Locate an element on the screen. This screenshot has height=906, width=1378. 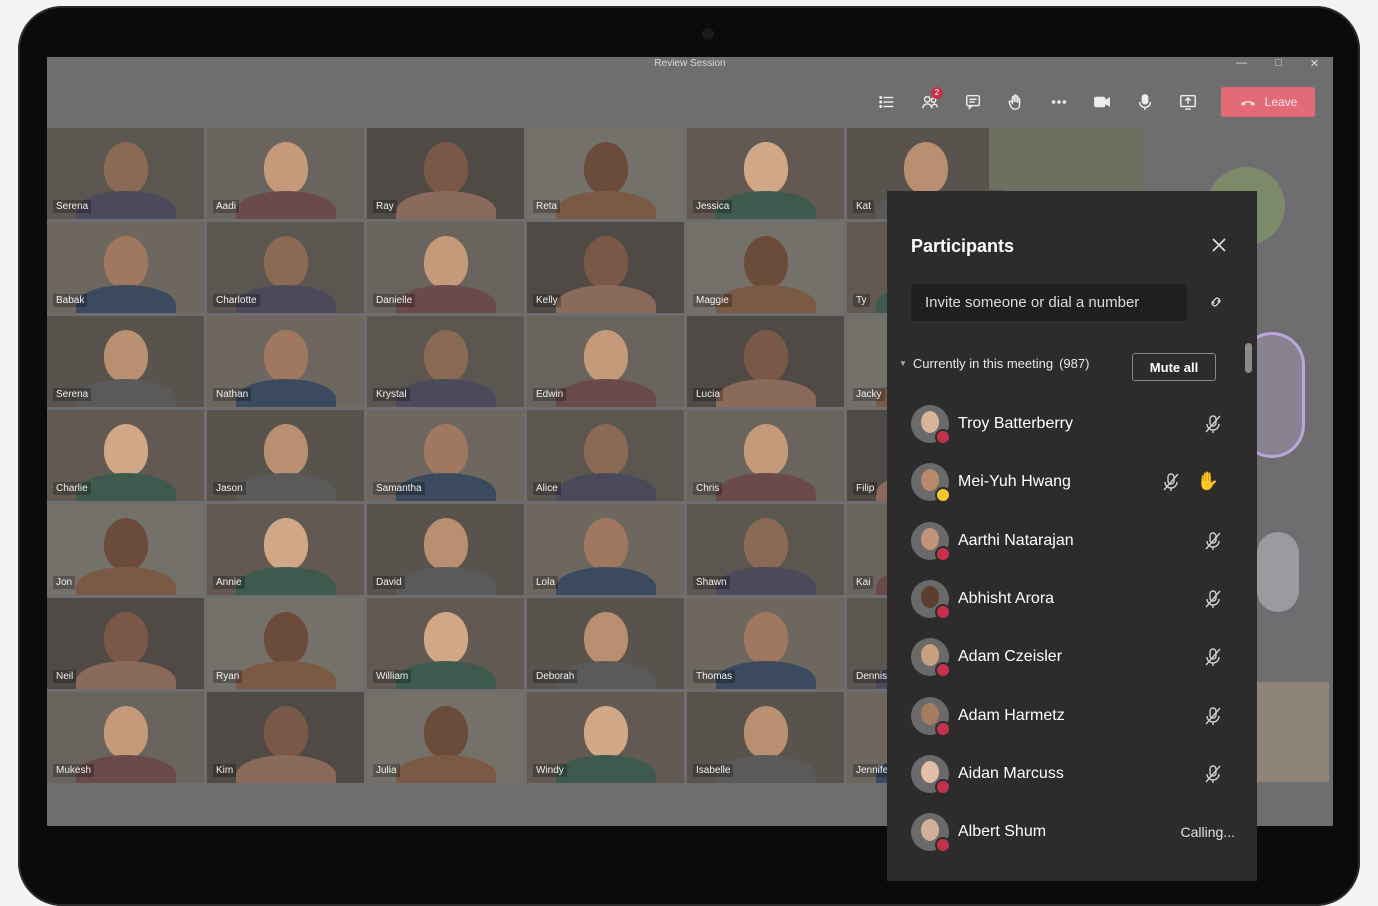
video-tile: Charlotte is located at coordinates (285, 267).